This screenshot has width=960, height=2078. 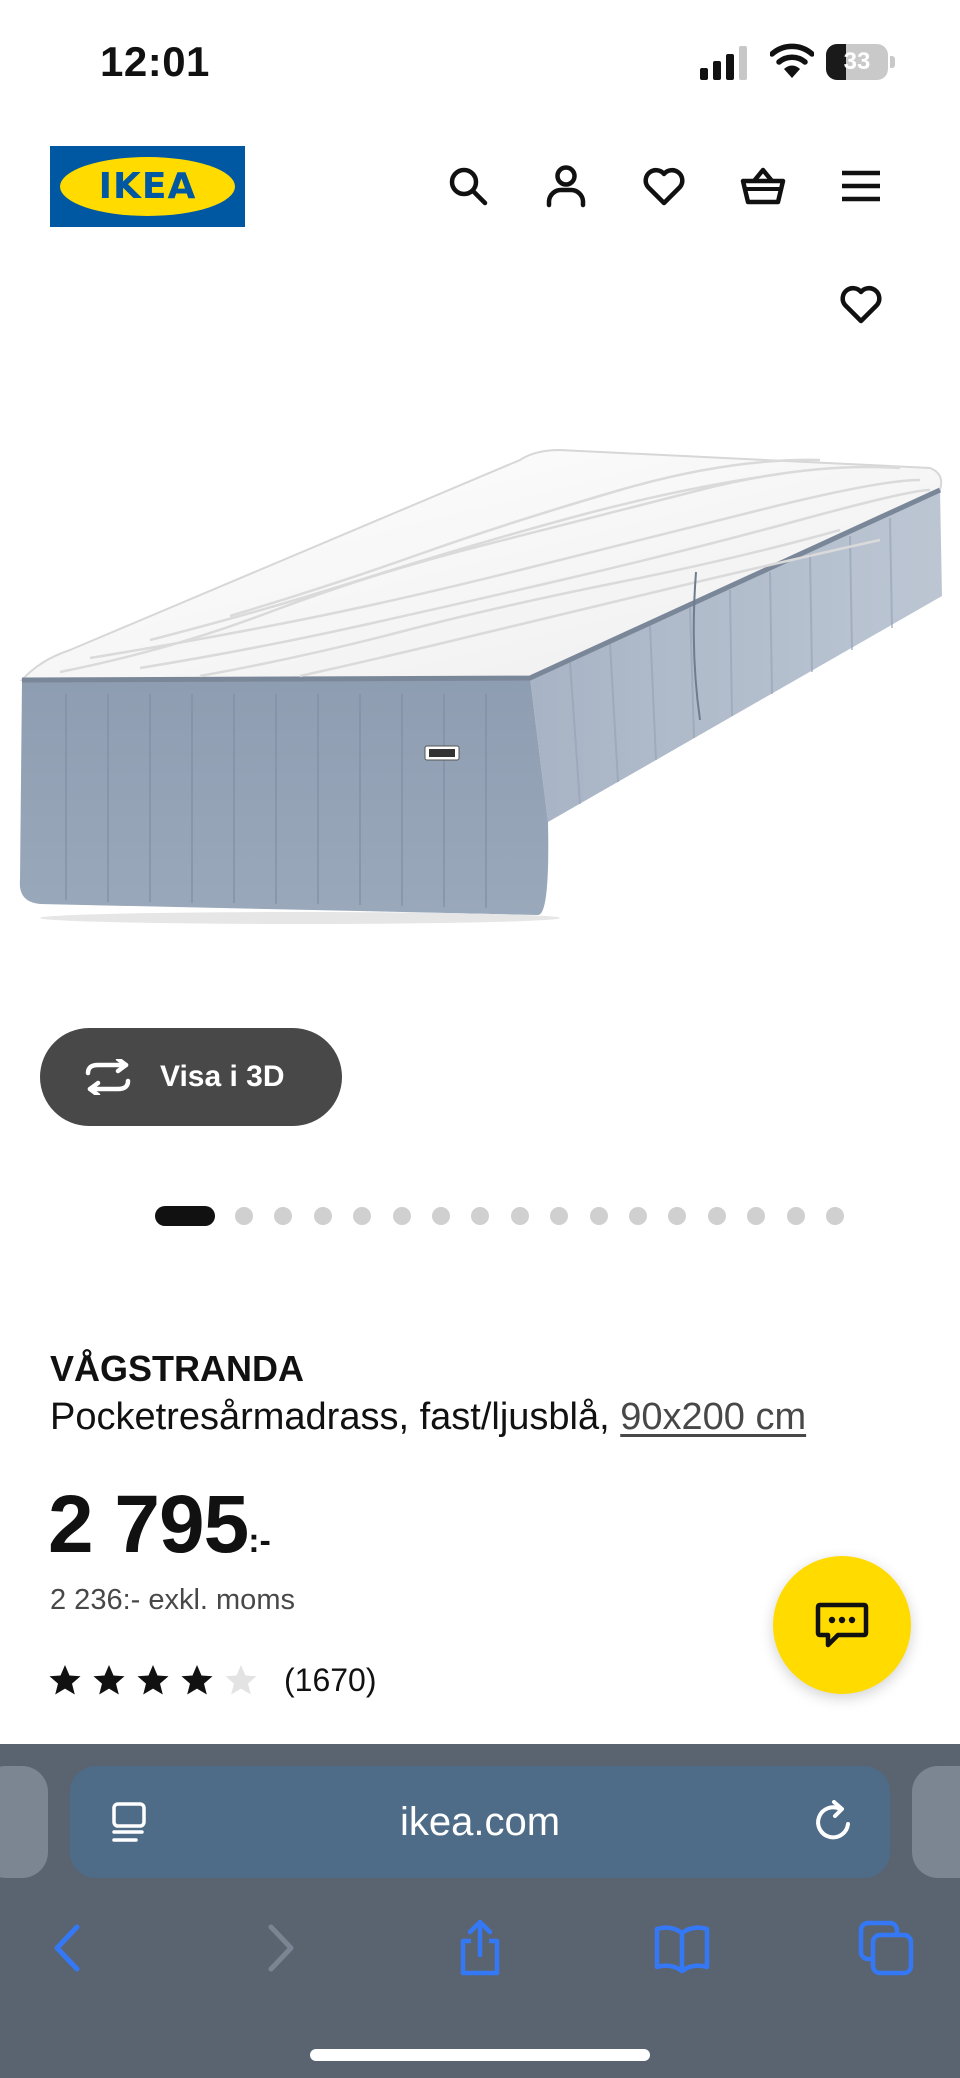 I want to click on tabs-icon, so click(x=886, y=1948).